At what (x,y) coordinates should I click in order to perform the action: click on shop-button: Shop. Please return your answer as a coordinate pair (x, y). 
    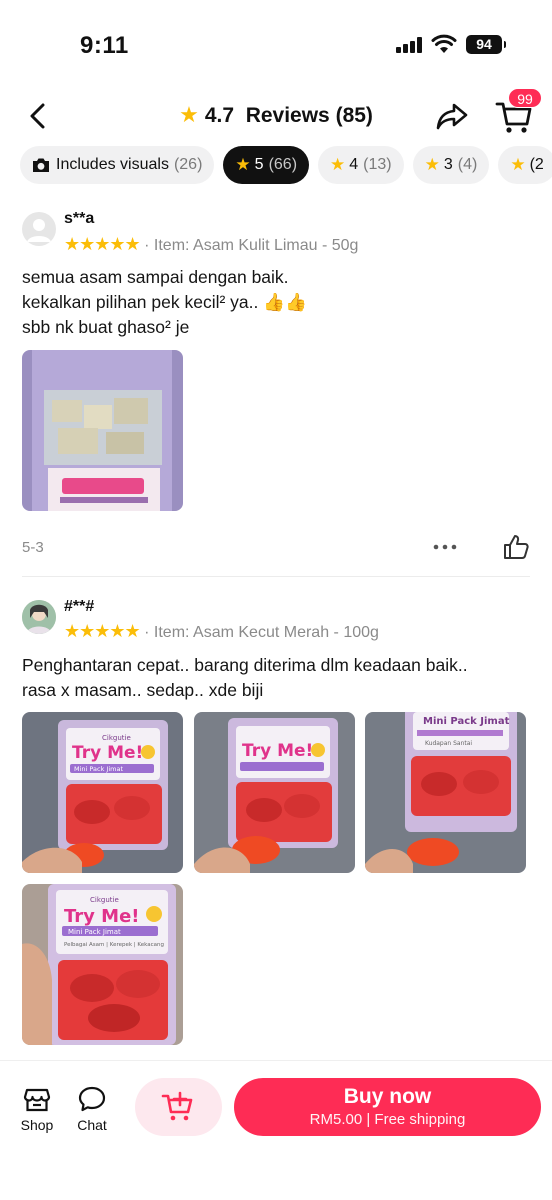
    Looking at the image, I should click on (37, 1109).